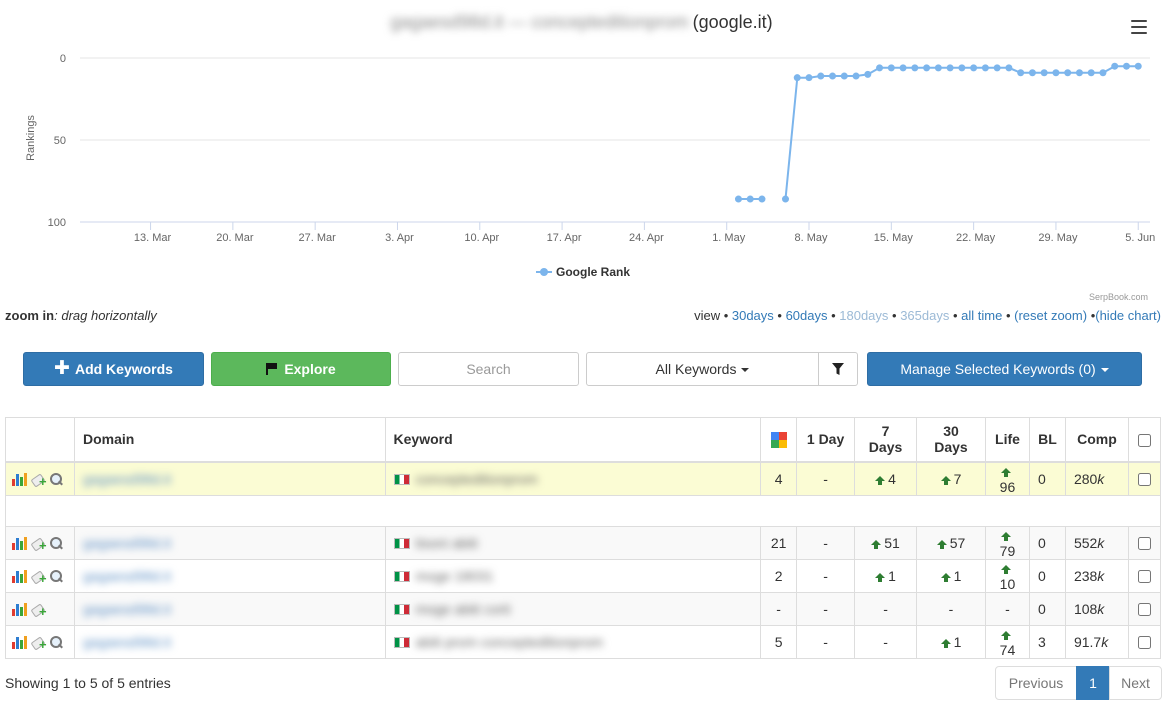 This screenshot has width=1163, height=702. What do you see at coordinates (1007, 440) in the screenshot?
I see `life-header: Life` at bounding box center [1007, 440].